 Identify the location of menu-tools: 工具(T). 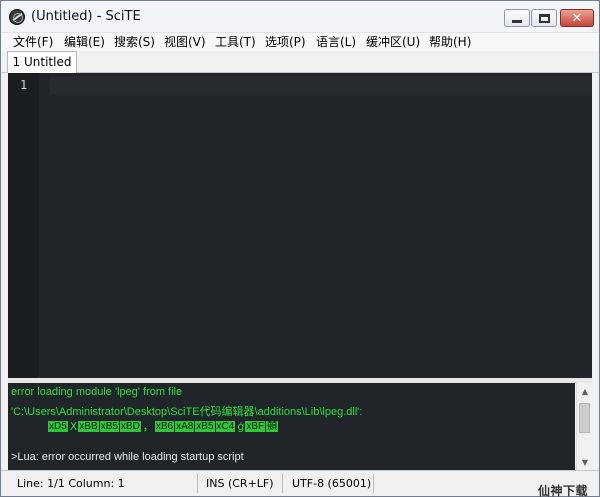
(235, 42).